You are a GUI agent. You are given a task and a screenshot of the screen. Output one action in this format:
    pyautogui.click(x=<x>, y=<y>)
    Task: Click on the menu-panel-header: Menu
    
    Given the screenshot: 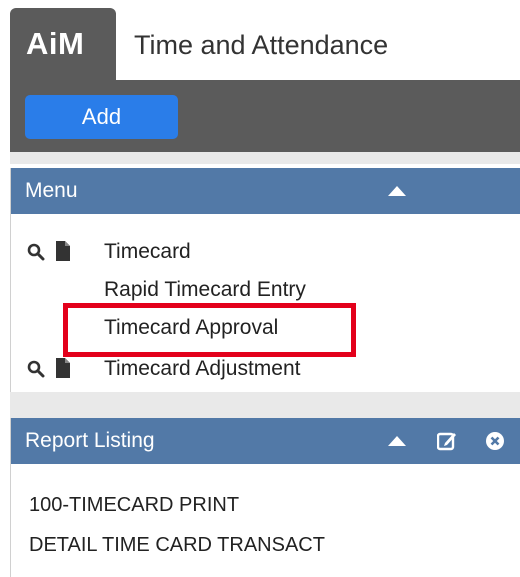 What is the action you would take?
    pyautogui.click(x=265, y=191)
    